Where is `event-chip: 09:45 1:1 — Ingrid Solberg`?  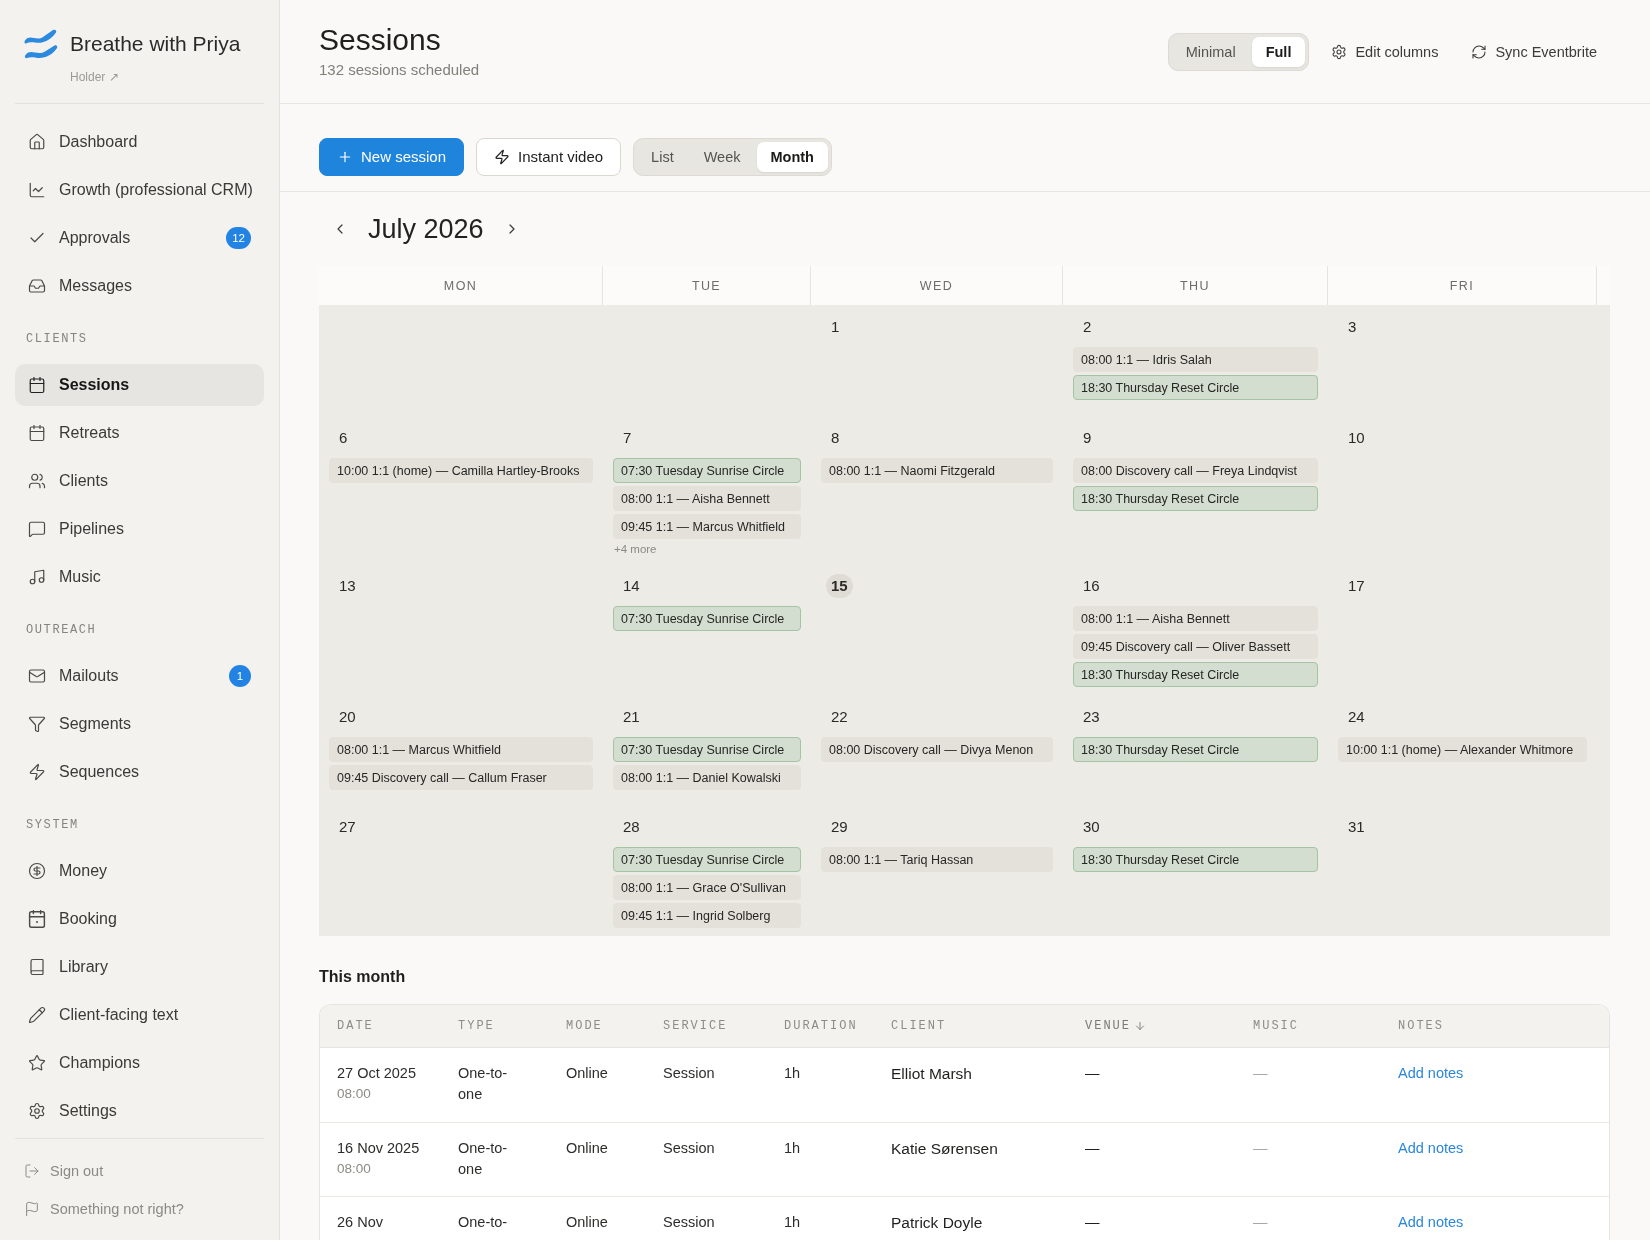
event-chip: 09:45 1:1 — Ingrid Solberg is located at coordinates (707, 915).